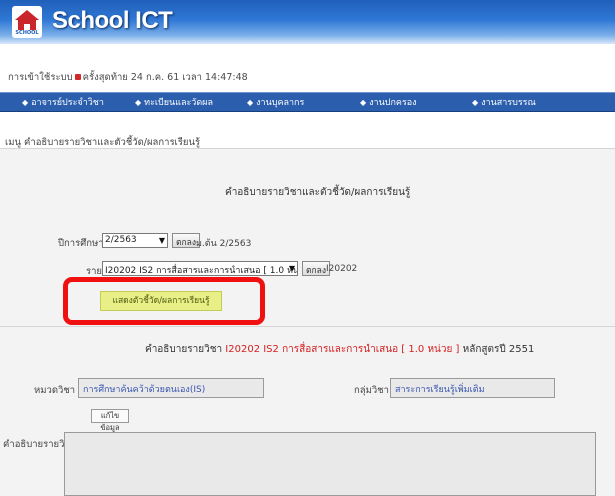 The height and width of the screenshot is (496, 615). Describe the element at coordinates (171, 388) in the screenshot. I see `category-field: การศึกษาค้นคว้าด้วยตนเอง(IS)` at that location.